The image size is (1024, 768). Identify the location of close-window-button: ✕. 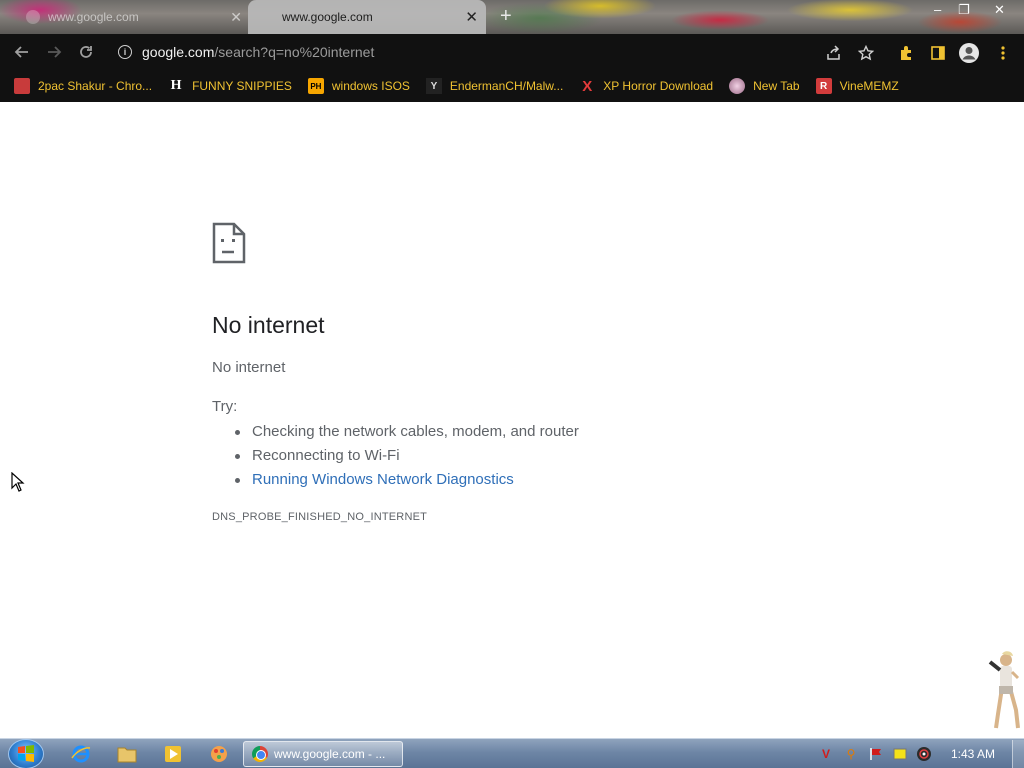
(999, 10).